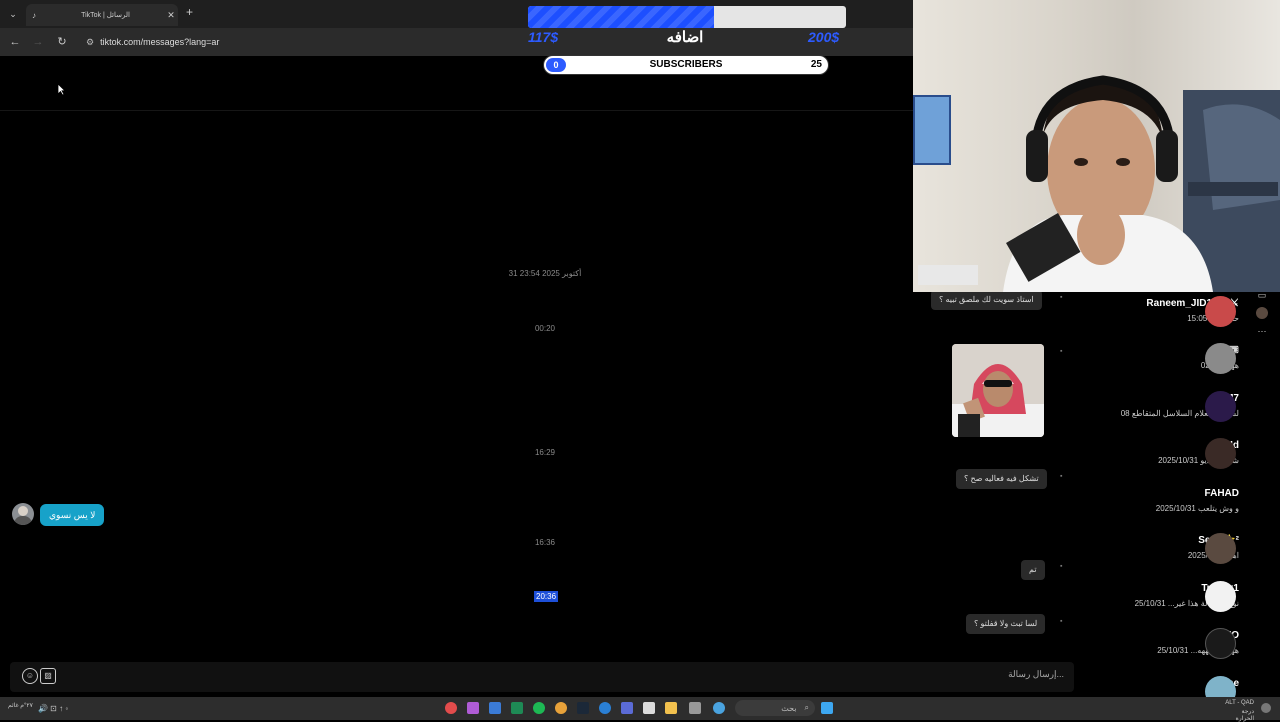 Image resolution: width=1280 pixels, height=722 pixels. I want to click on taskbar, so click(640, 708).